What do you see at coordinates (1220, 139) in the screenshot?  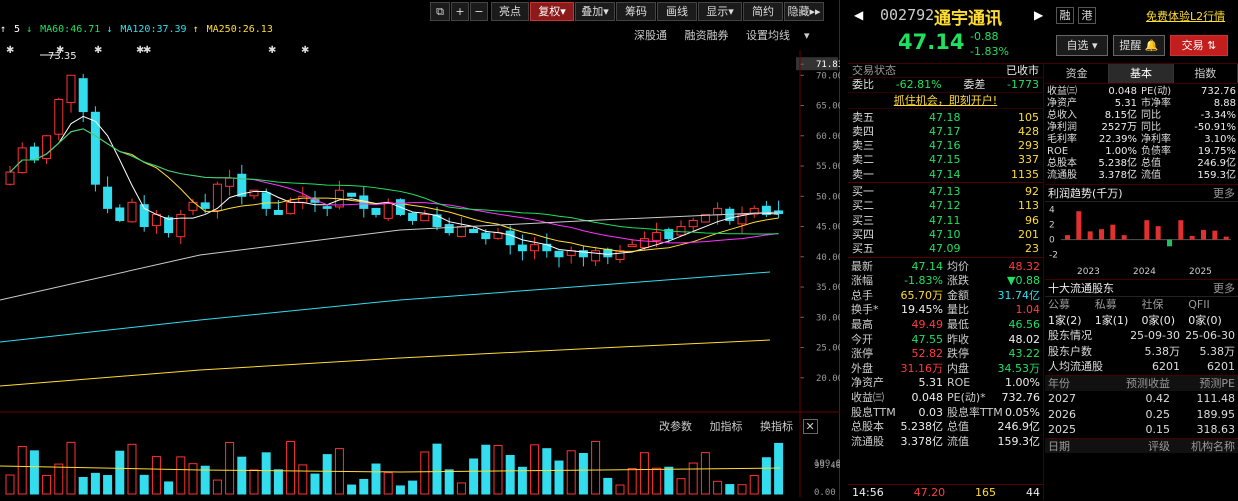 I see `fin-value: 3.10%` at bounding box center [1220, 139].